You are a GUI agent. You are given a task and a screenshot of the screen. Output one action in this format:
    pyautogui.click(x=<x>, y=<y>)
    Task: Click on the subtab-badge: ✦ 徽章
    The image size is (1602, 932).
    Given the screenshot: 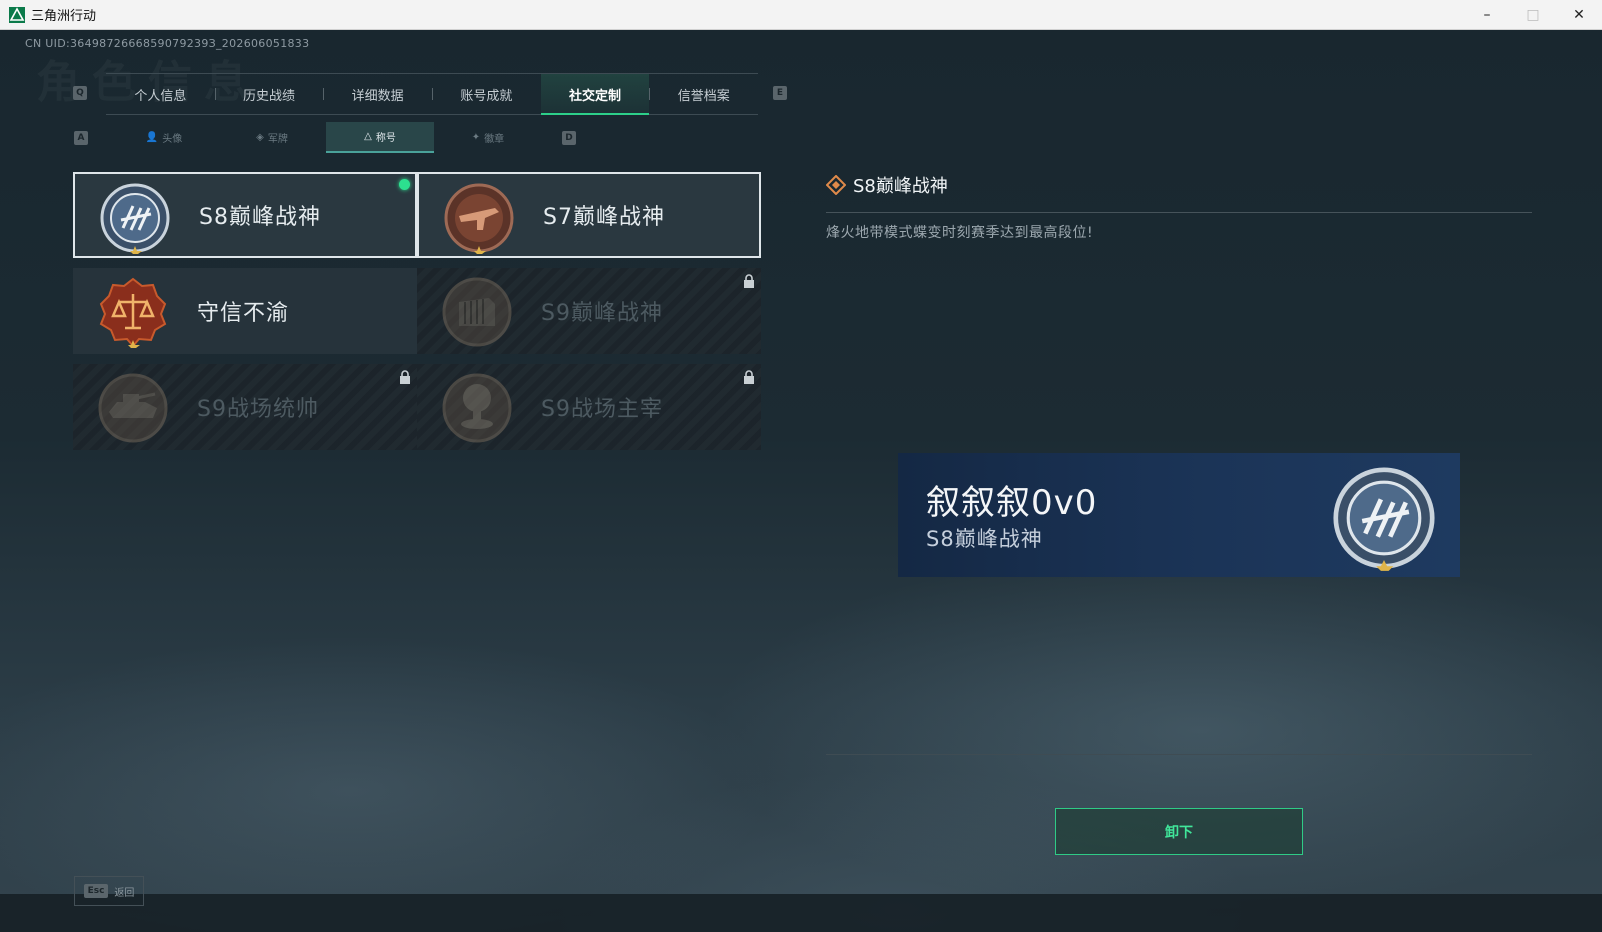 What is the action you would take?
    pyautogui.click(x=488, y=137)
    